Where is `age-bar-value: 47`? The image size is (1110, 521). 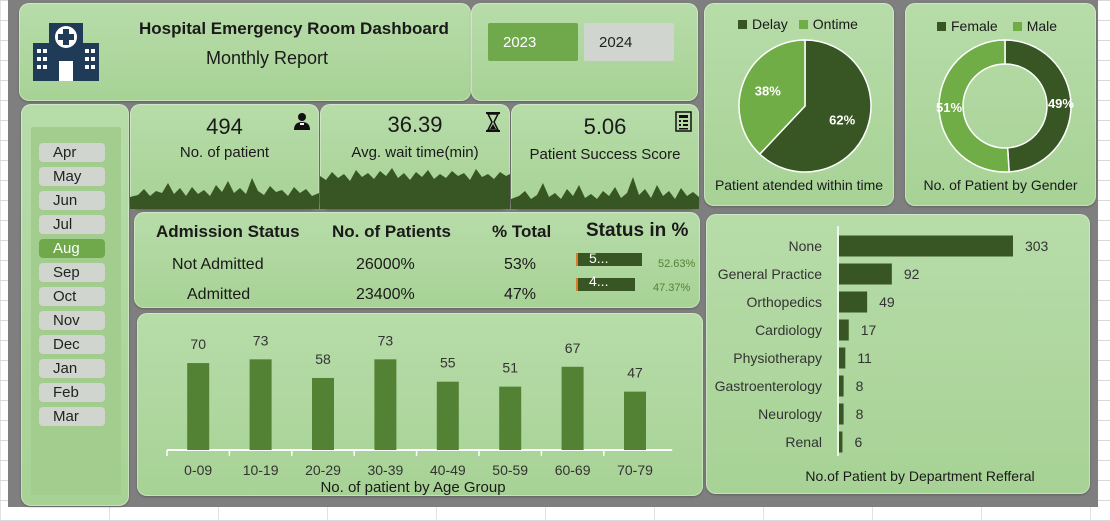
age-bar-value: 47 is located at coordinates (635, 373).